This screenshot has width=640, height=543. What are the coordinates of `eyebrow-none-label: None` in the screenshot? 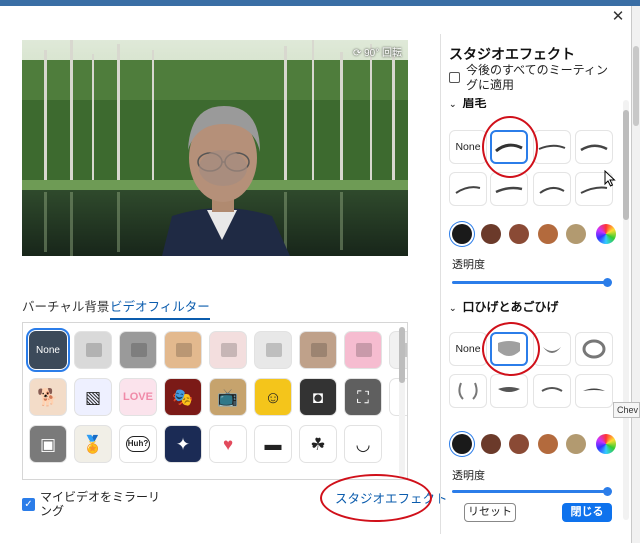 It's located at (468, 147).